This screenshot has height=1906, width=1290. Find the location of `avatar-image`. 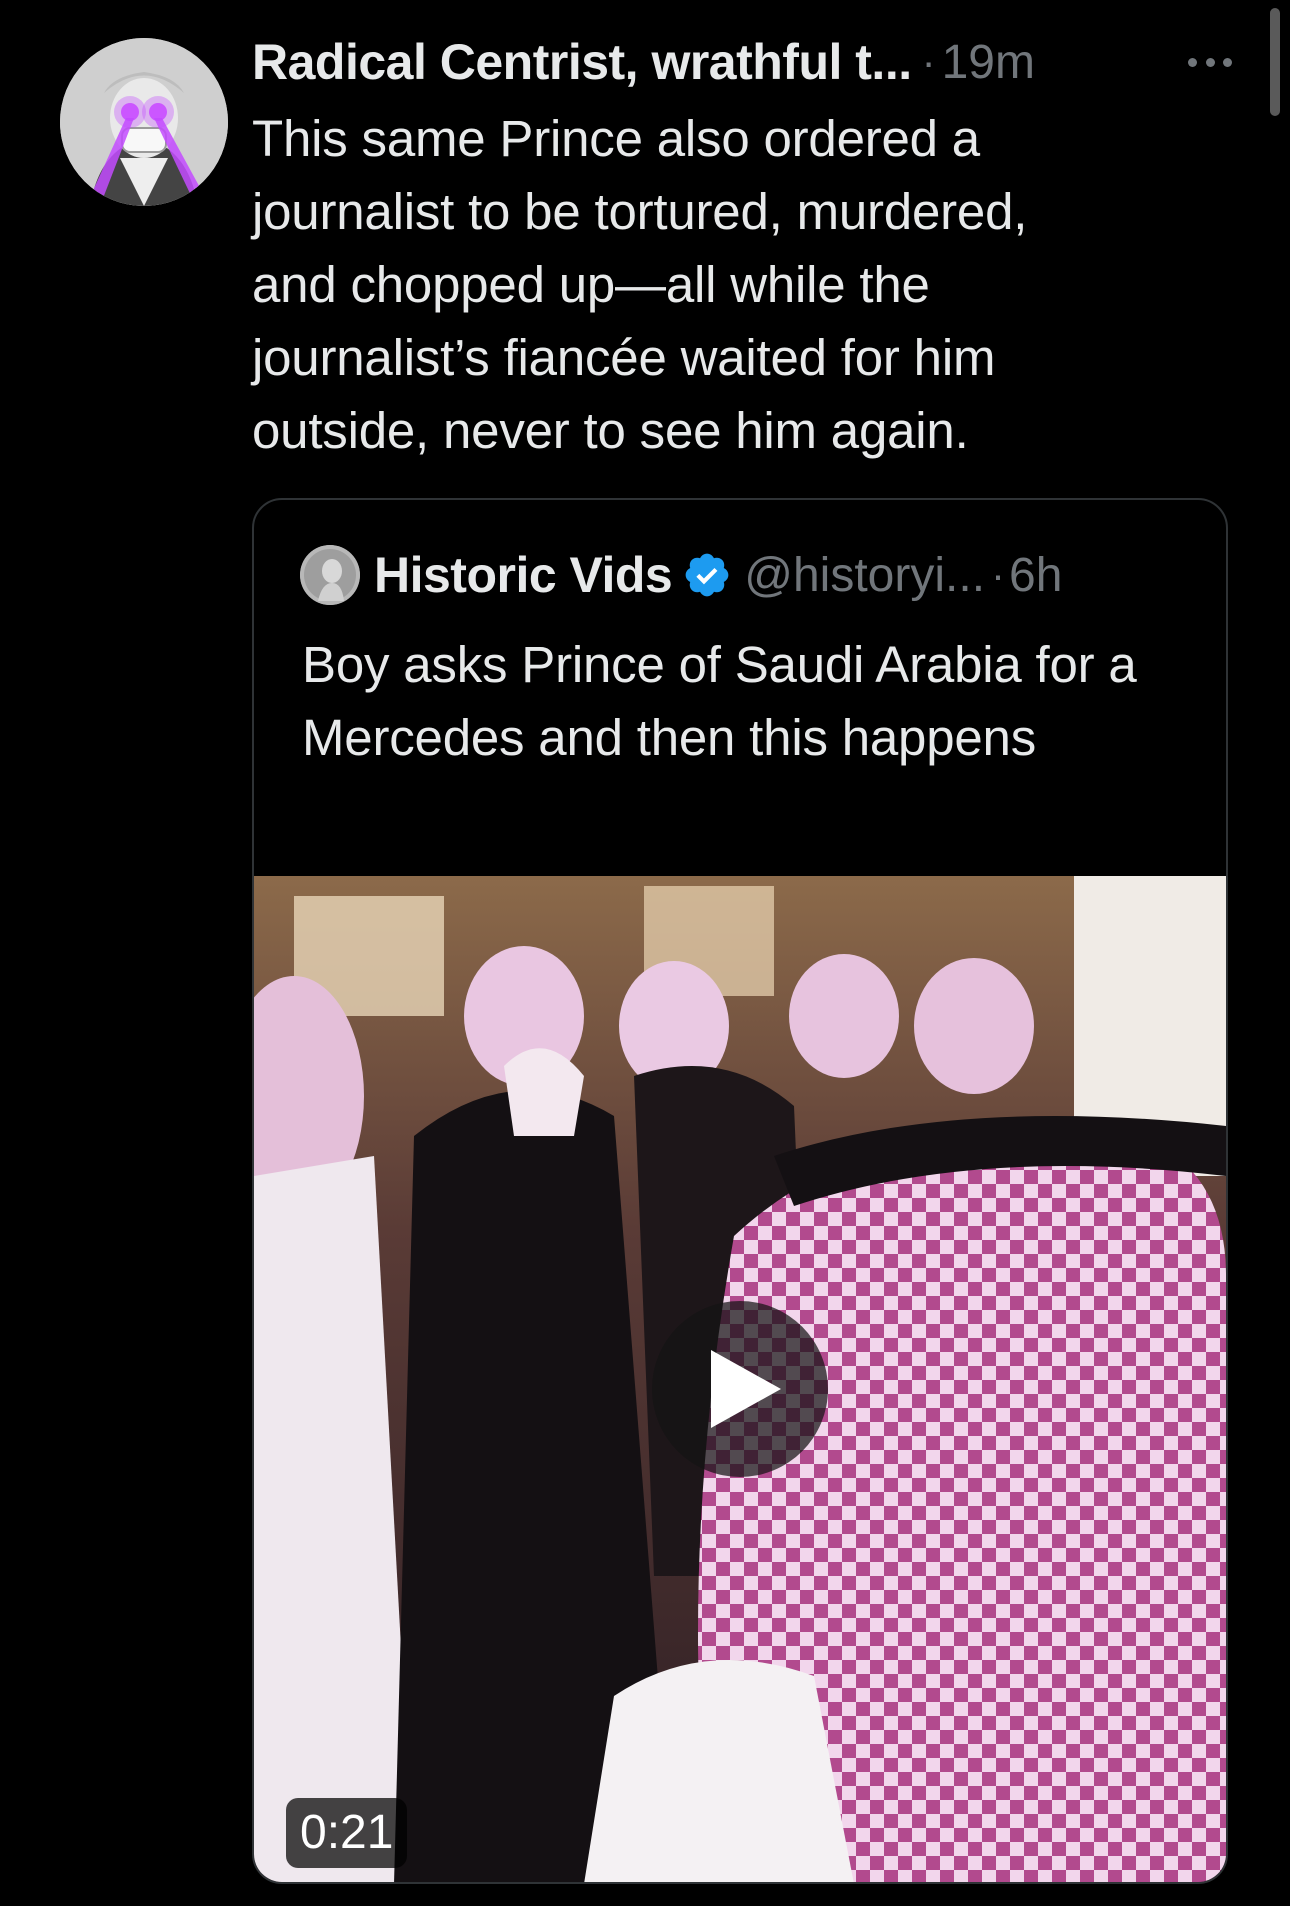

avatar-image is located at coordinates (144, 122).